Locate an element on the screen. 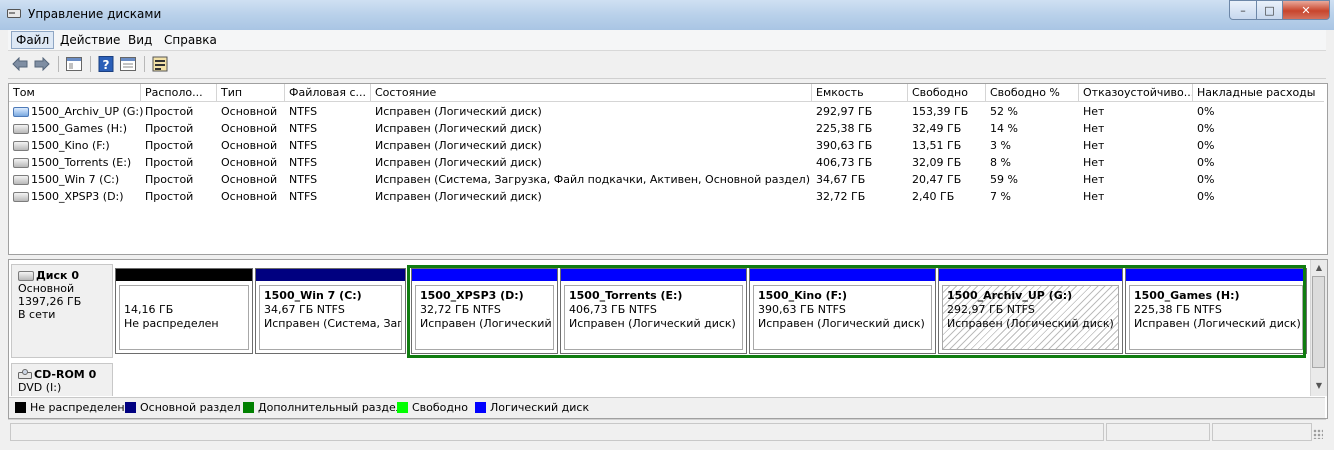 This screenshot has height=450, width=1334. rescan-disks-icon is located at coordinates (160, 64).